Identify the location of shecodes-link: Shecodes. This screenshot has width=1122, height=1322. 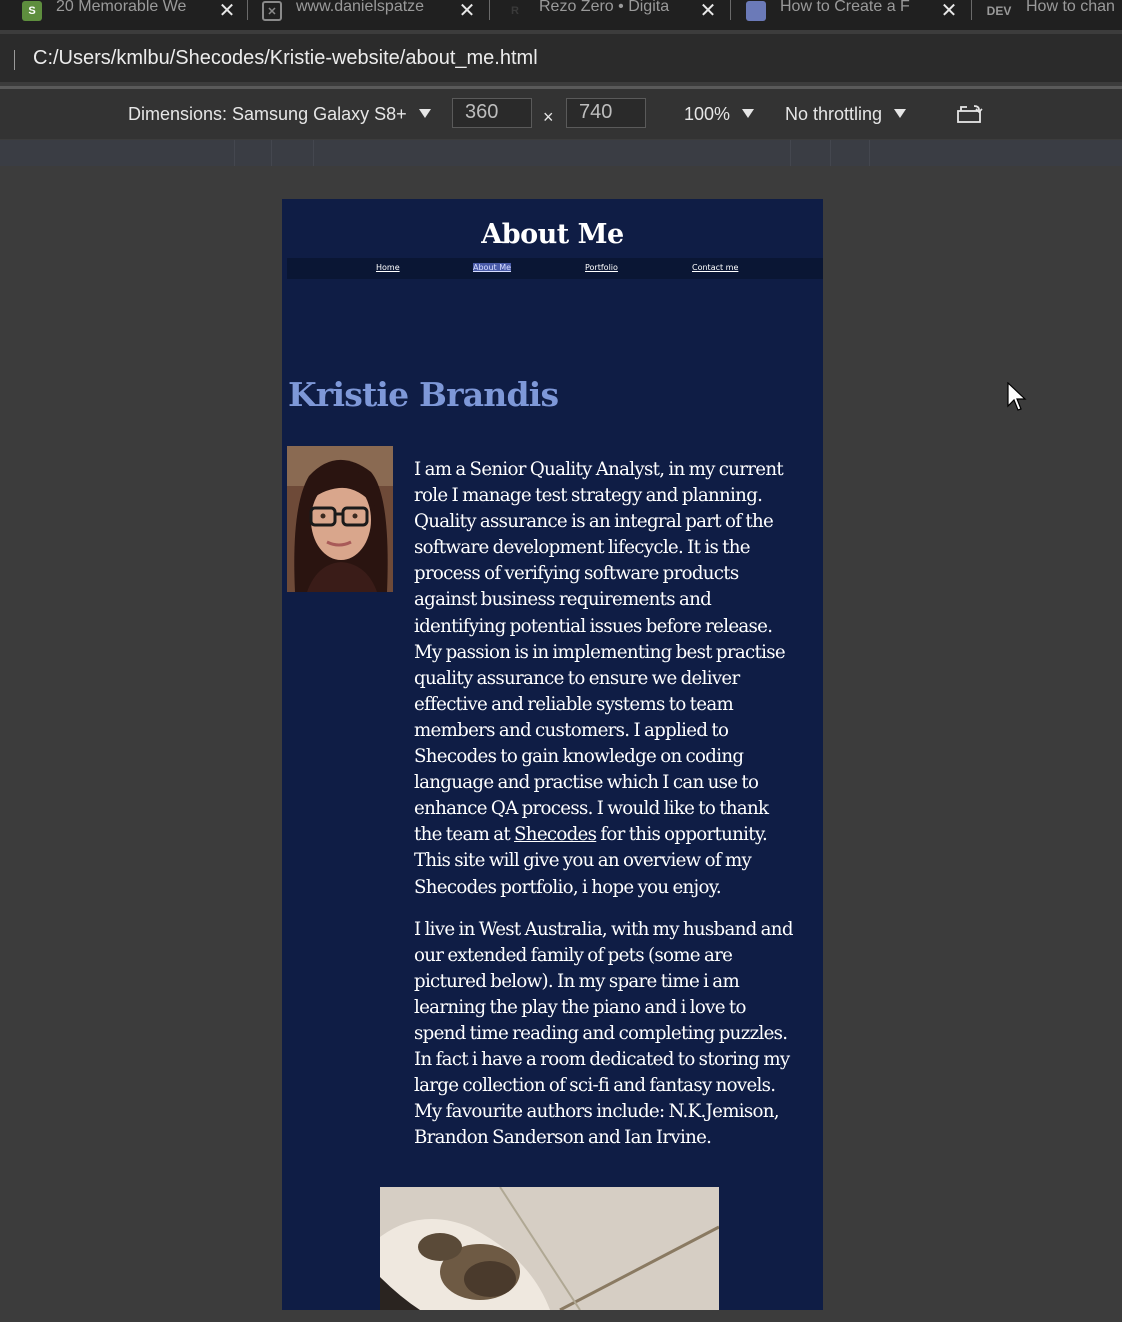
(555, 834).